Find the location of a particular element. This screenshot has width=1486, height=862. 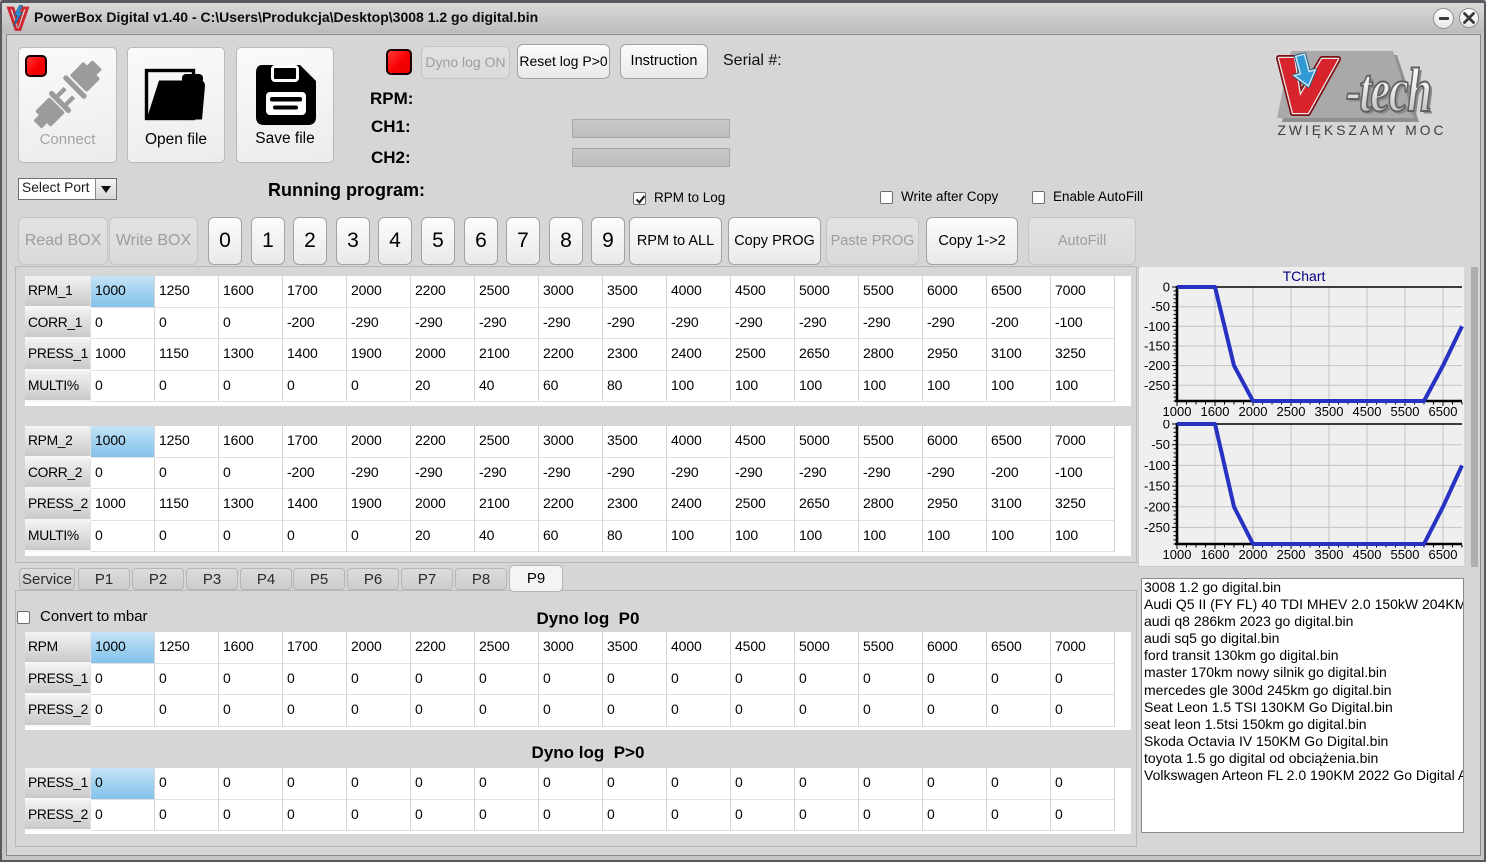

svg-text: ZWIĘKSZAMY MOC is located at coordinates (1362, 130).